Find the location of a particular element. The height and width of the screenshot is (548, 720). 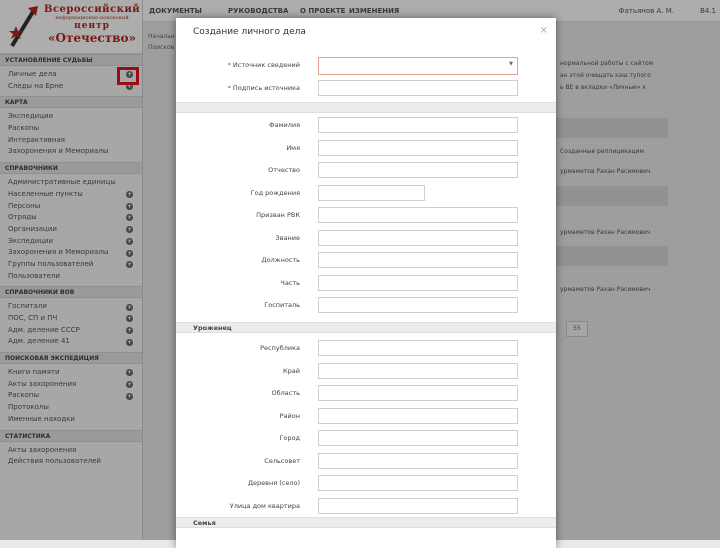

birthplace-field-label: Республика is located at coordinates (280, 348).